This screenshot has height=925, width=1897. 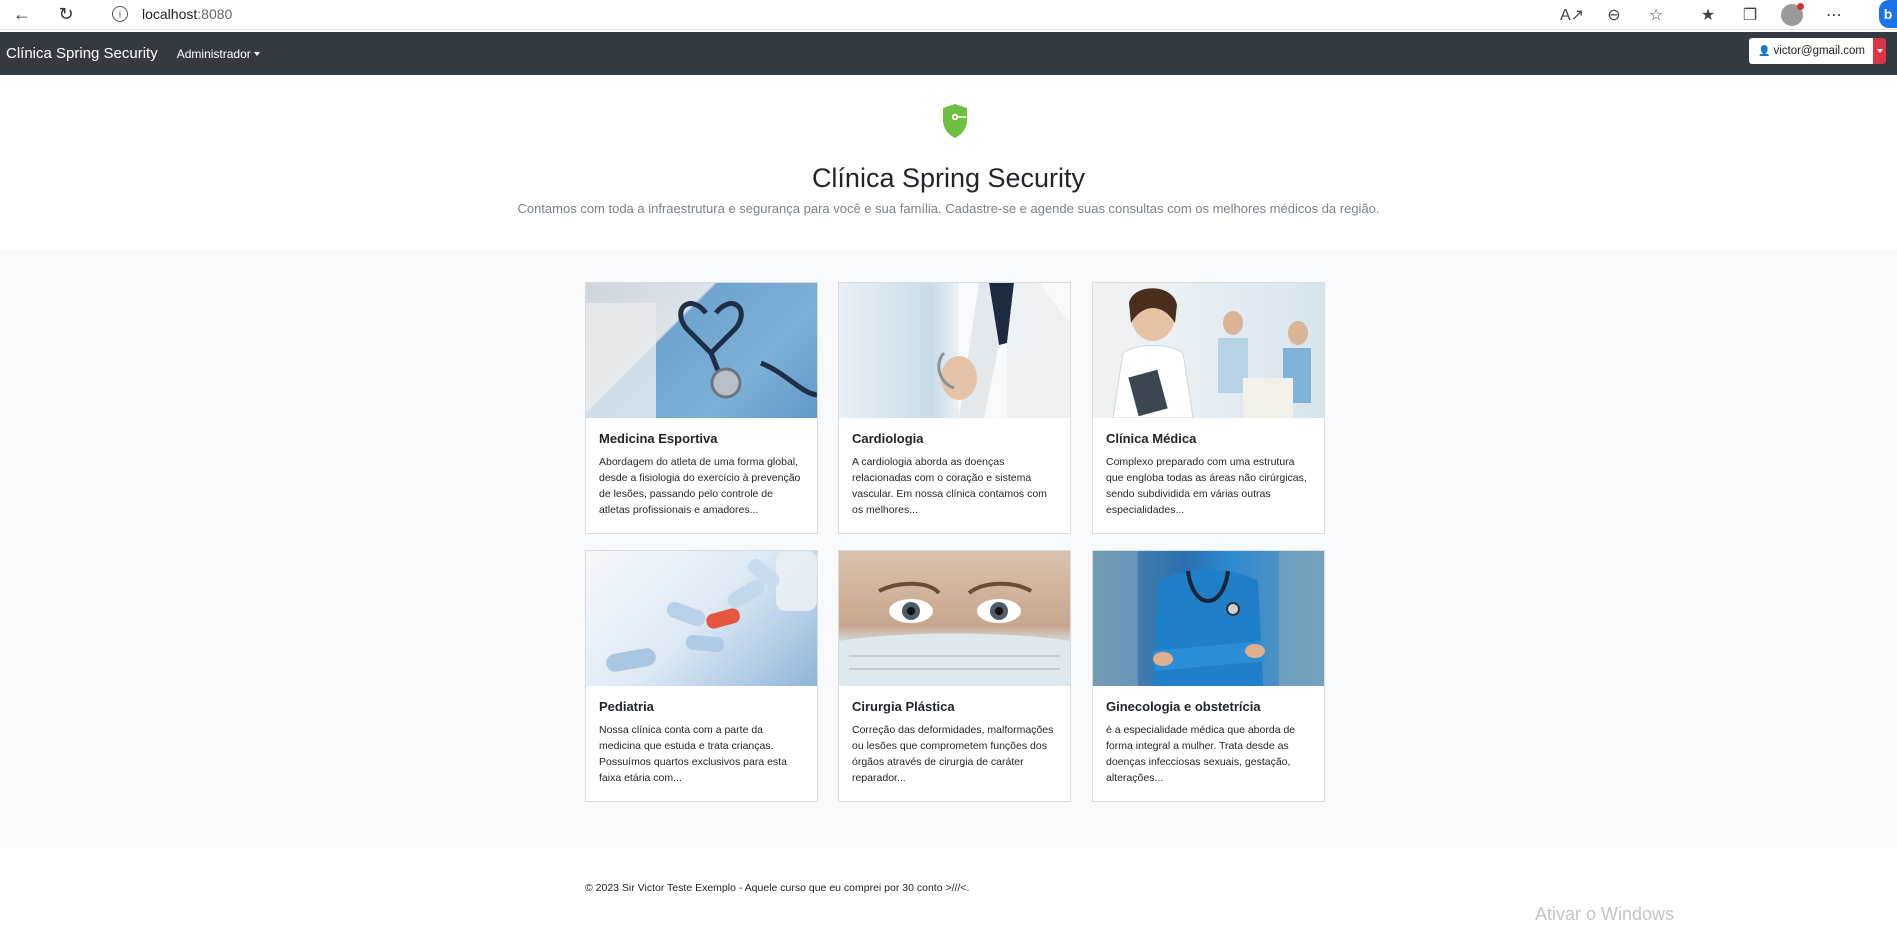 I want to click on browser-toolbar: ← ↻ i localhost:8080 A↗ ⊖ ☆ ★ ❐ ⋯ b, so click(x=948, y=15).